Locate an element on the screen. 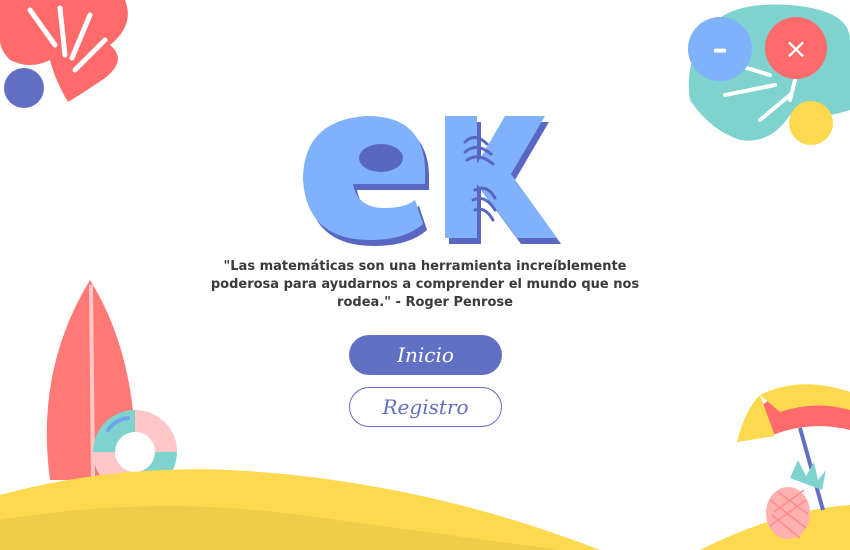 The image size is (850, 550). logo-letter-e is located at coordinates (366, 181).